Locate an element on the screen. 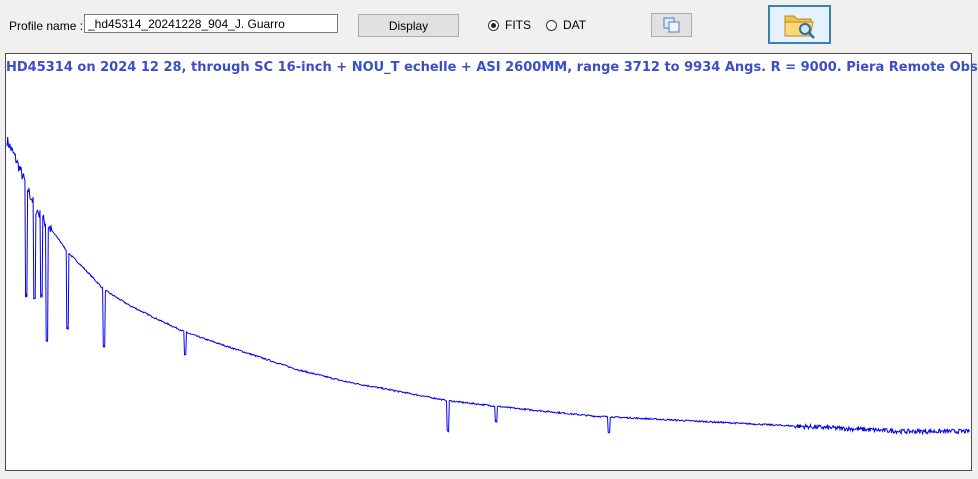 The image size is (978, 479). copy-icon is located at coordinates (671, 25).